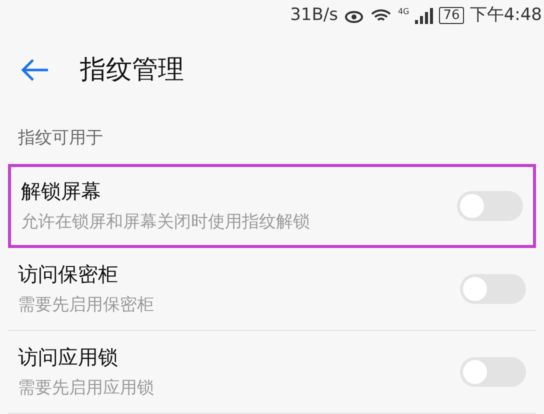  Describe the element at coordinates (166, 222) in the screenshot. I see `setting-description: 允许在锁屏和屏幕关闭时使用指纹解锁` at that location.